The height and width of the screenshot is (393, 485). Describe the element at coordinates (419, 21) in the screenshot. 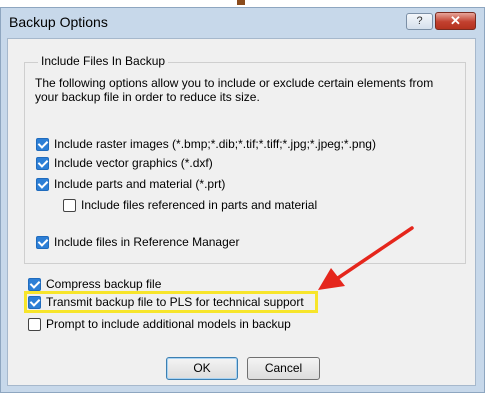

I see `help-button: ?` at that location.